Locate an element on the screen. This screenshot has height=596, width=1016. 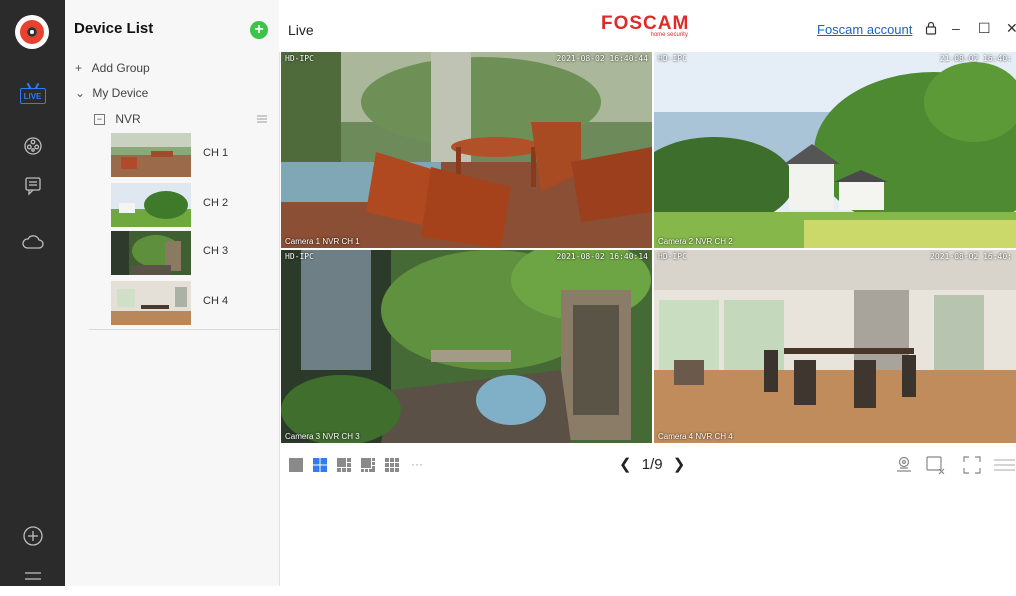
brand-tagline: home security is located at coordinates (669, 35).